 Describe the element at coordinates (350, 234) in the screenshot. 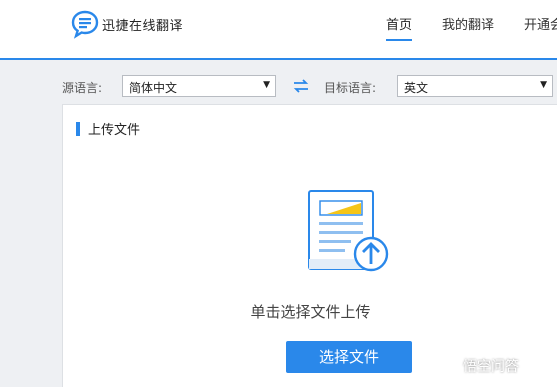

I see `document-upload-icon` at that location.